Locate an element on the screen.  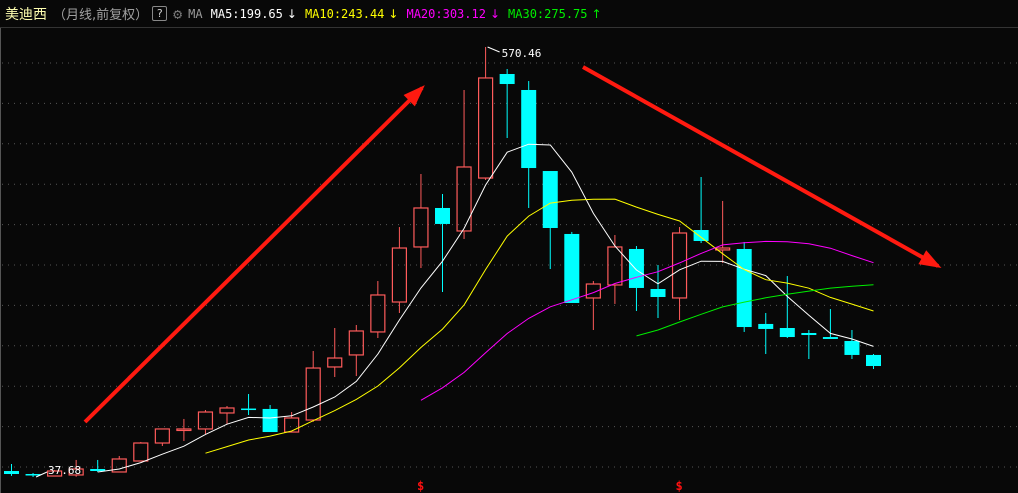
help-icon: ? is located at coordinates (160, 13).